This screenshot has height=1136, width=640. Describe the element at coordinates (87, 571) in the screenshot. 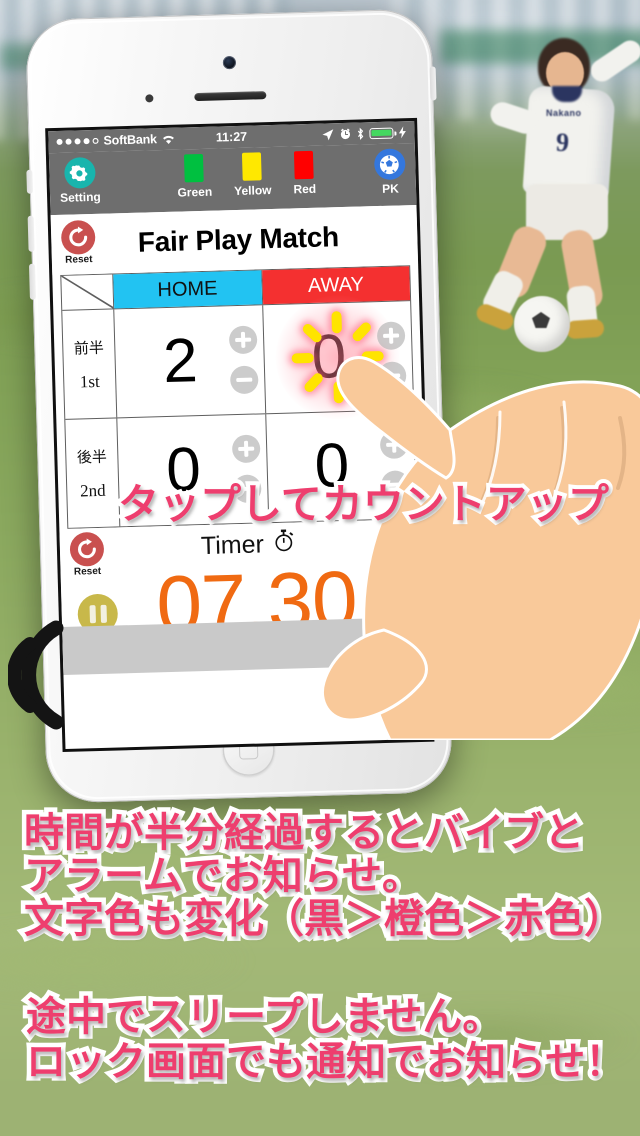

I see `timer-reset-label: Reset` at that location.